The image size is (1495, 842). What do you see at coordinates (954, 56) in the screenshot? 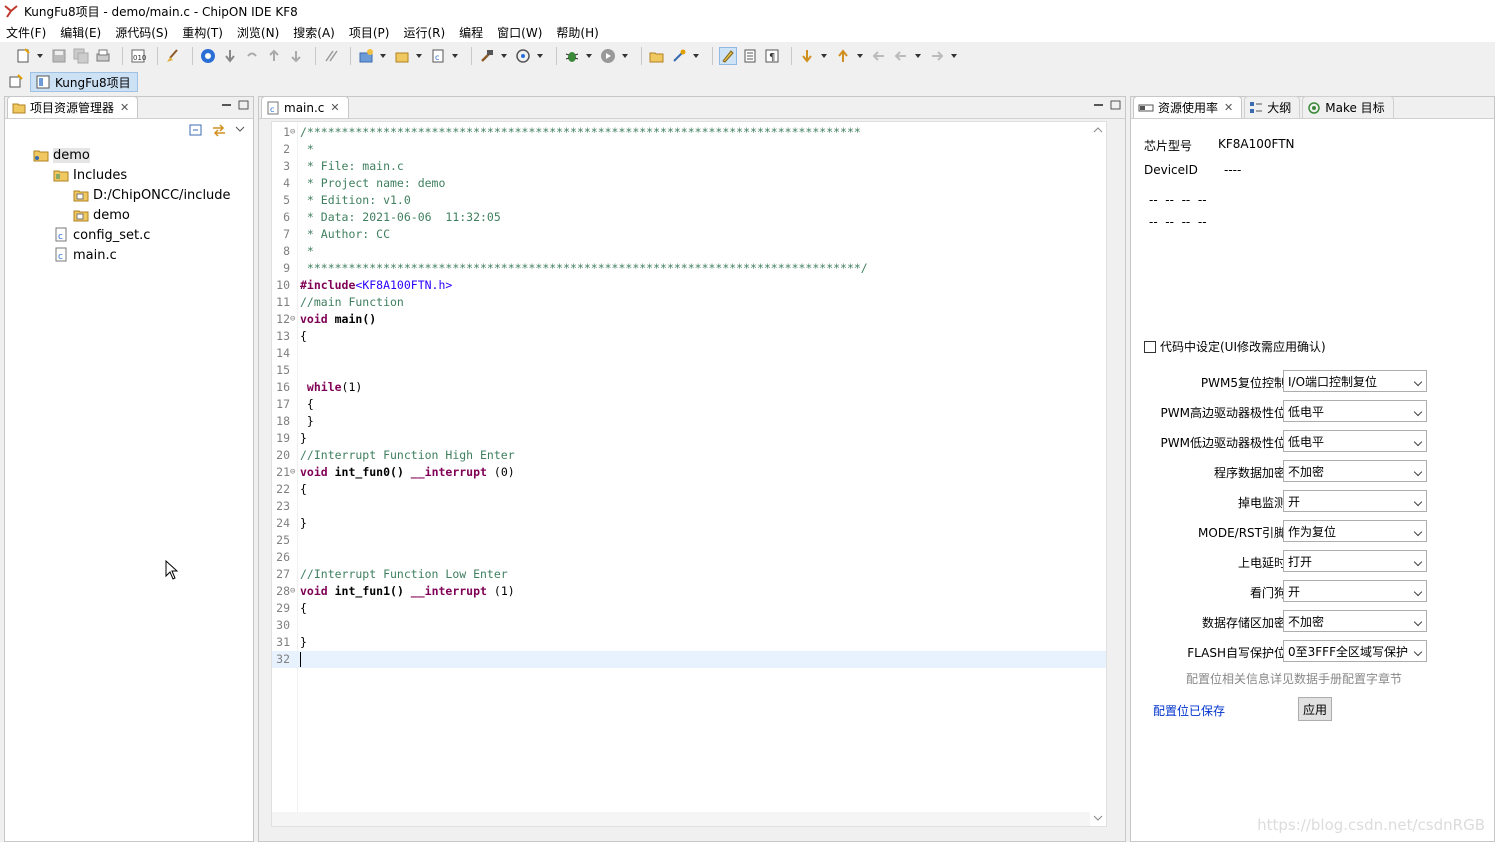
I see `forward-dropdown` at bounding box center [954, 56].